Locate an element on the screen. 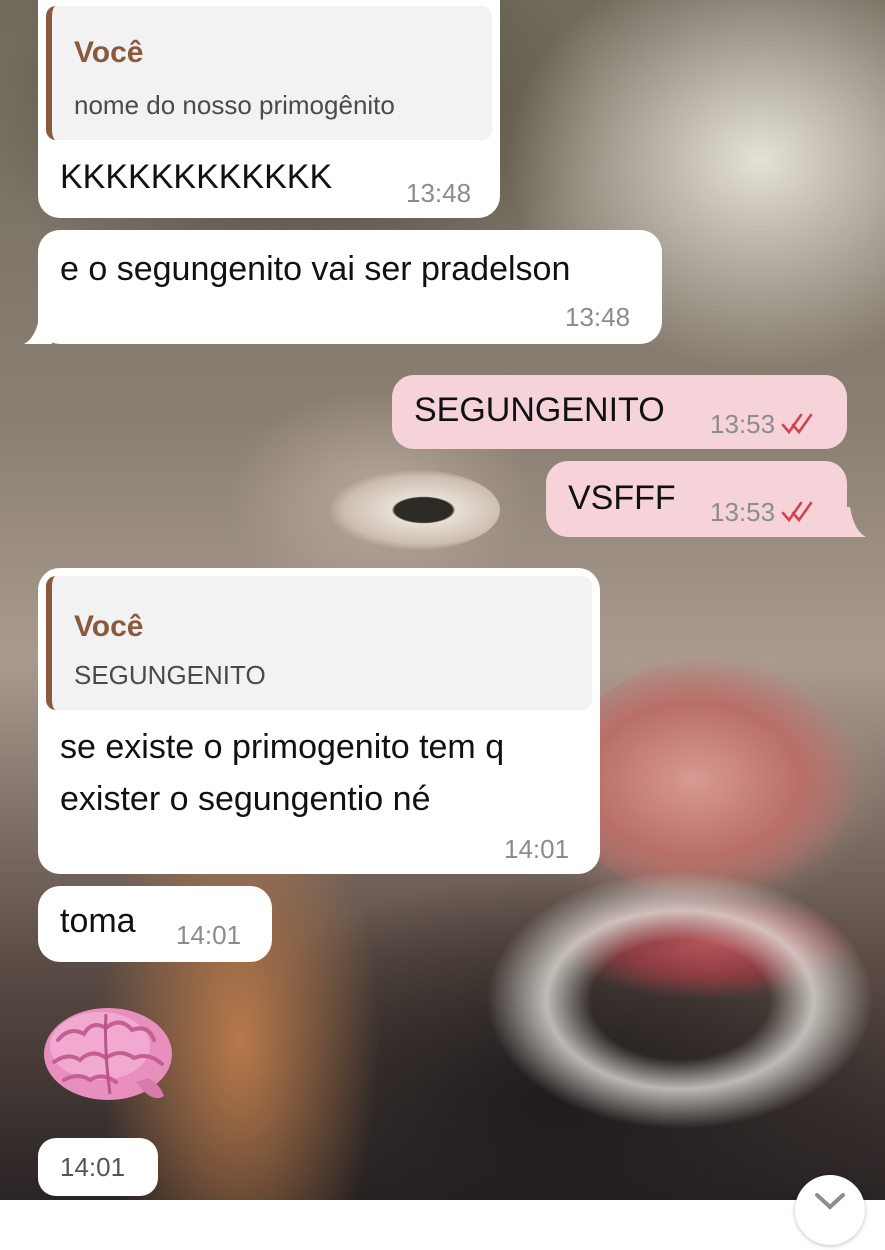 The image size is (885, 1250). message-bubble-incoming: e o segungenito vai ser pradelson 13:48 is located at coordinates (350, 287).